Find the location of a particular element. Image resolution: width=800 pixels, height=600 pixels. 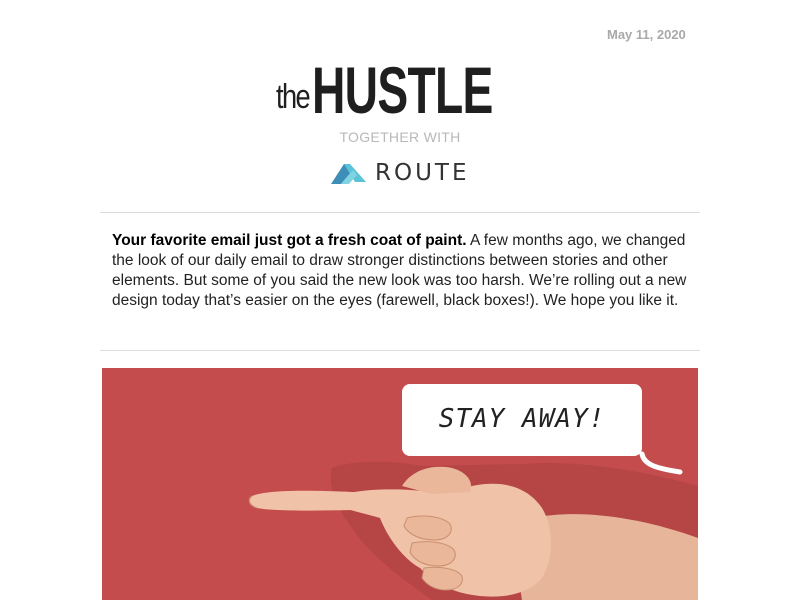

divider-top is located at coordinates (400, 212).